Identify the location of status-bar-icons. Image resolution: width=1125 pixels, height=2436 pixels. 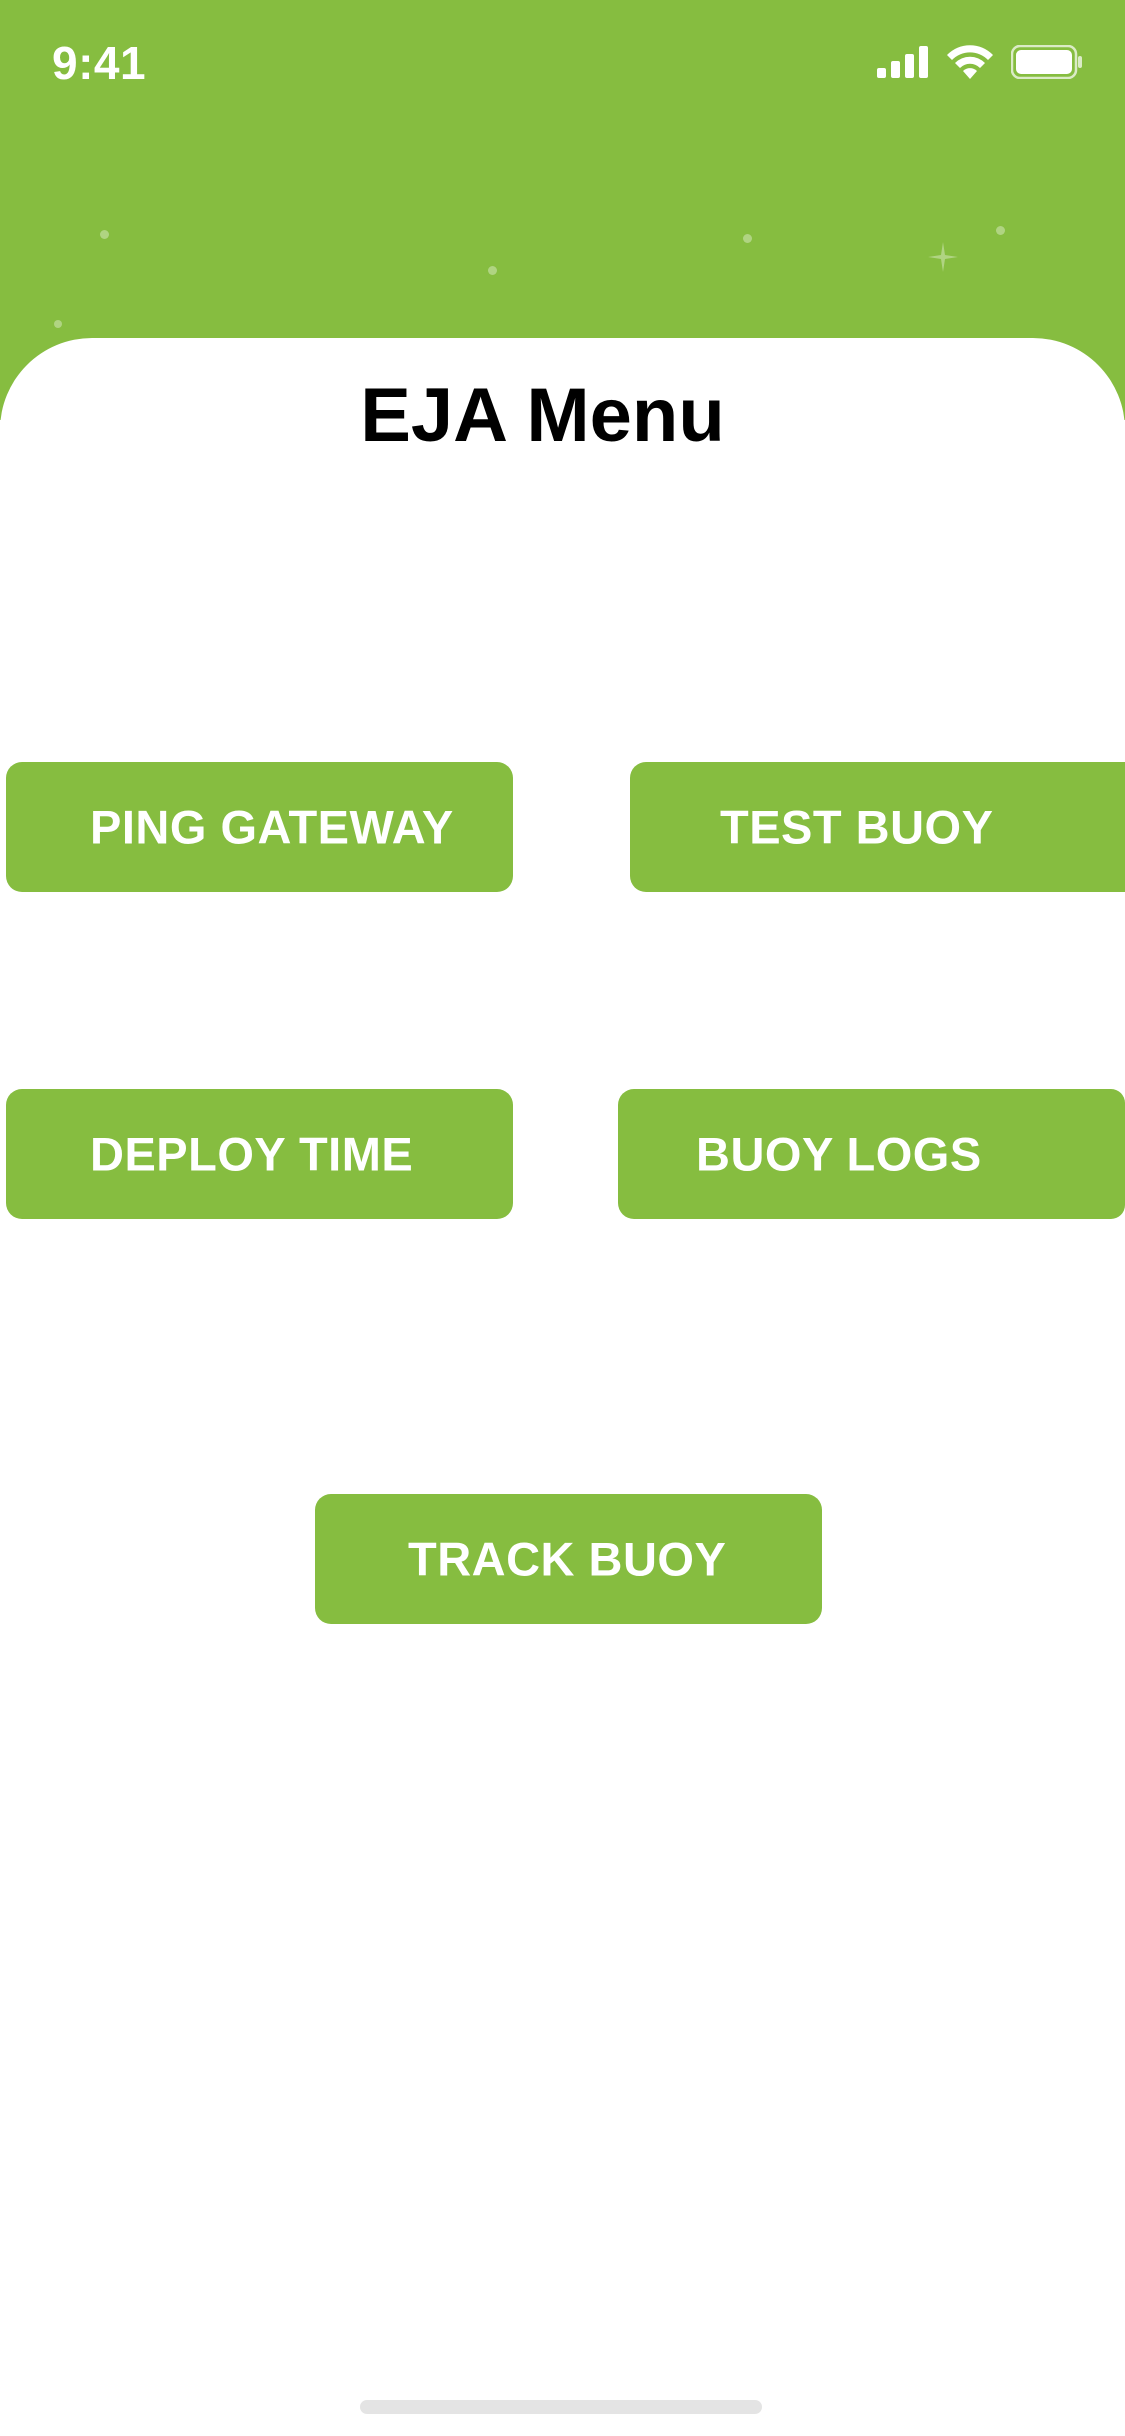
(980, 62).